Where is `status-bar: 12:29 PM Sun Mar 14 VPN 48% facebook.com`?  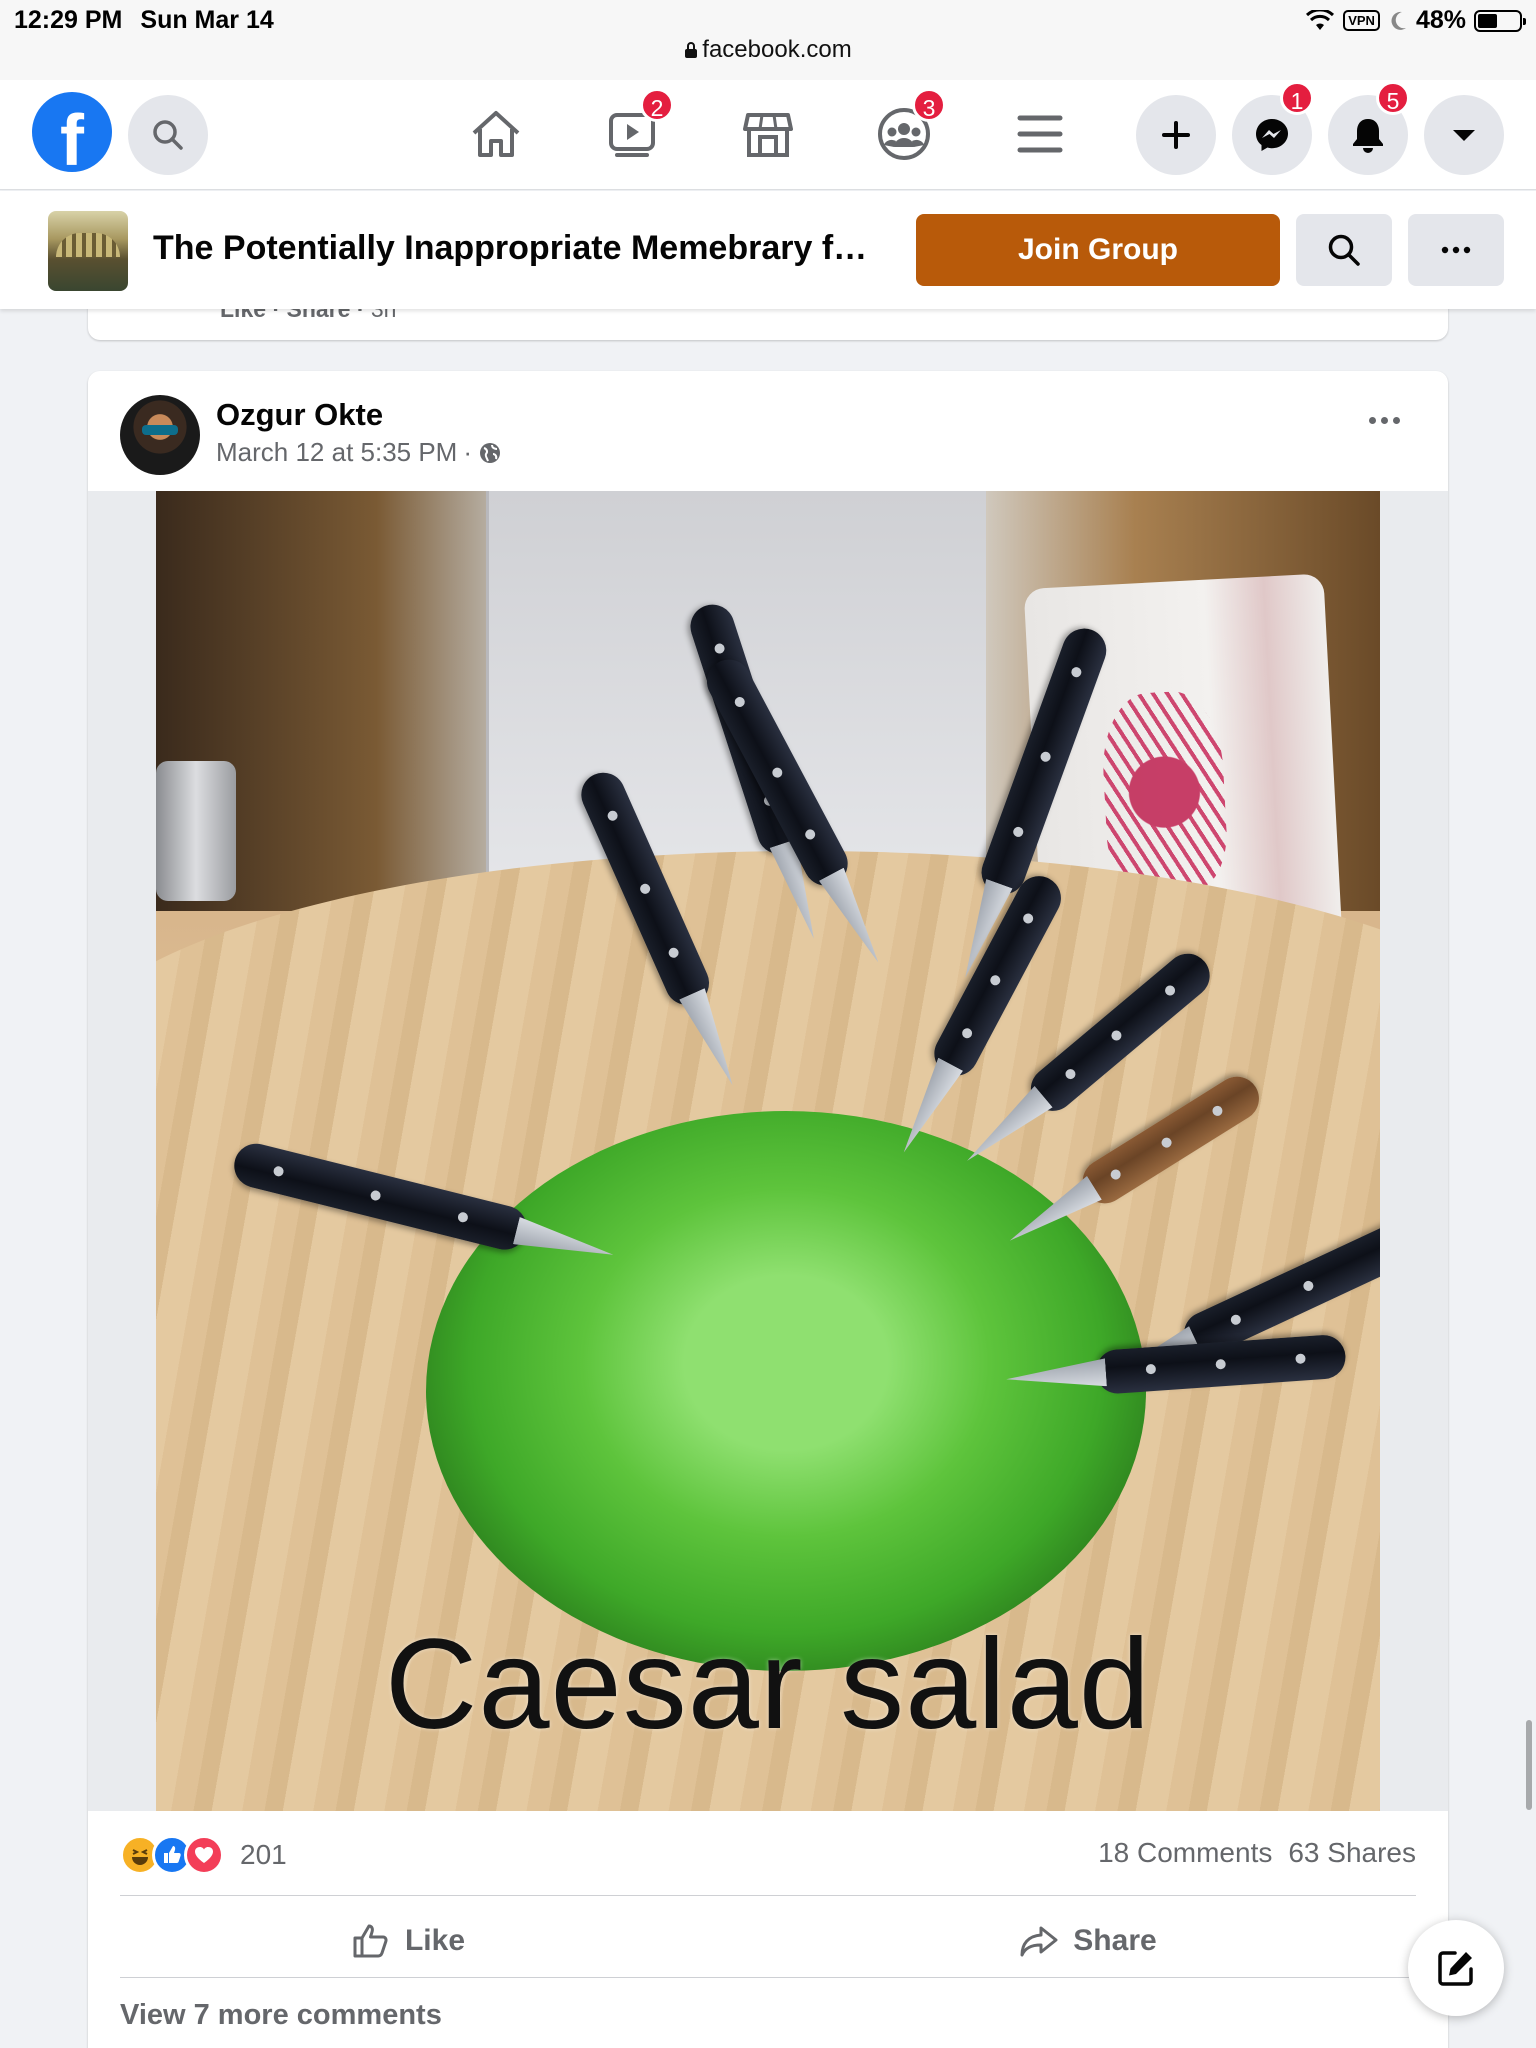
status-bar: 12:29 PM Sun Mar 14 VPN 48% facebook.com is located at coordinates (768, 40).